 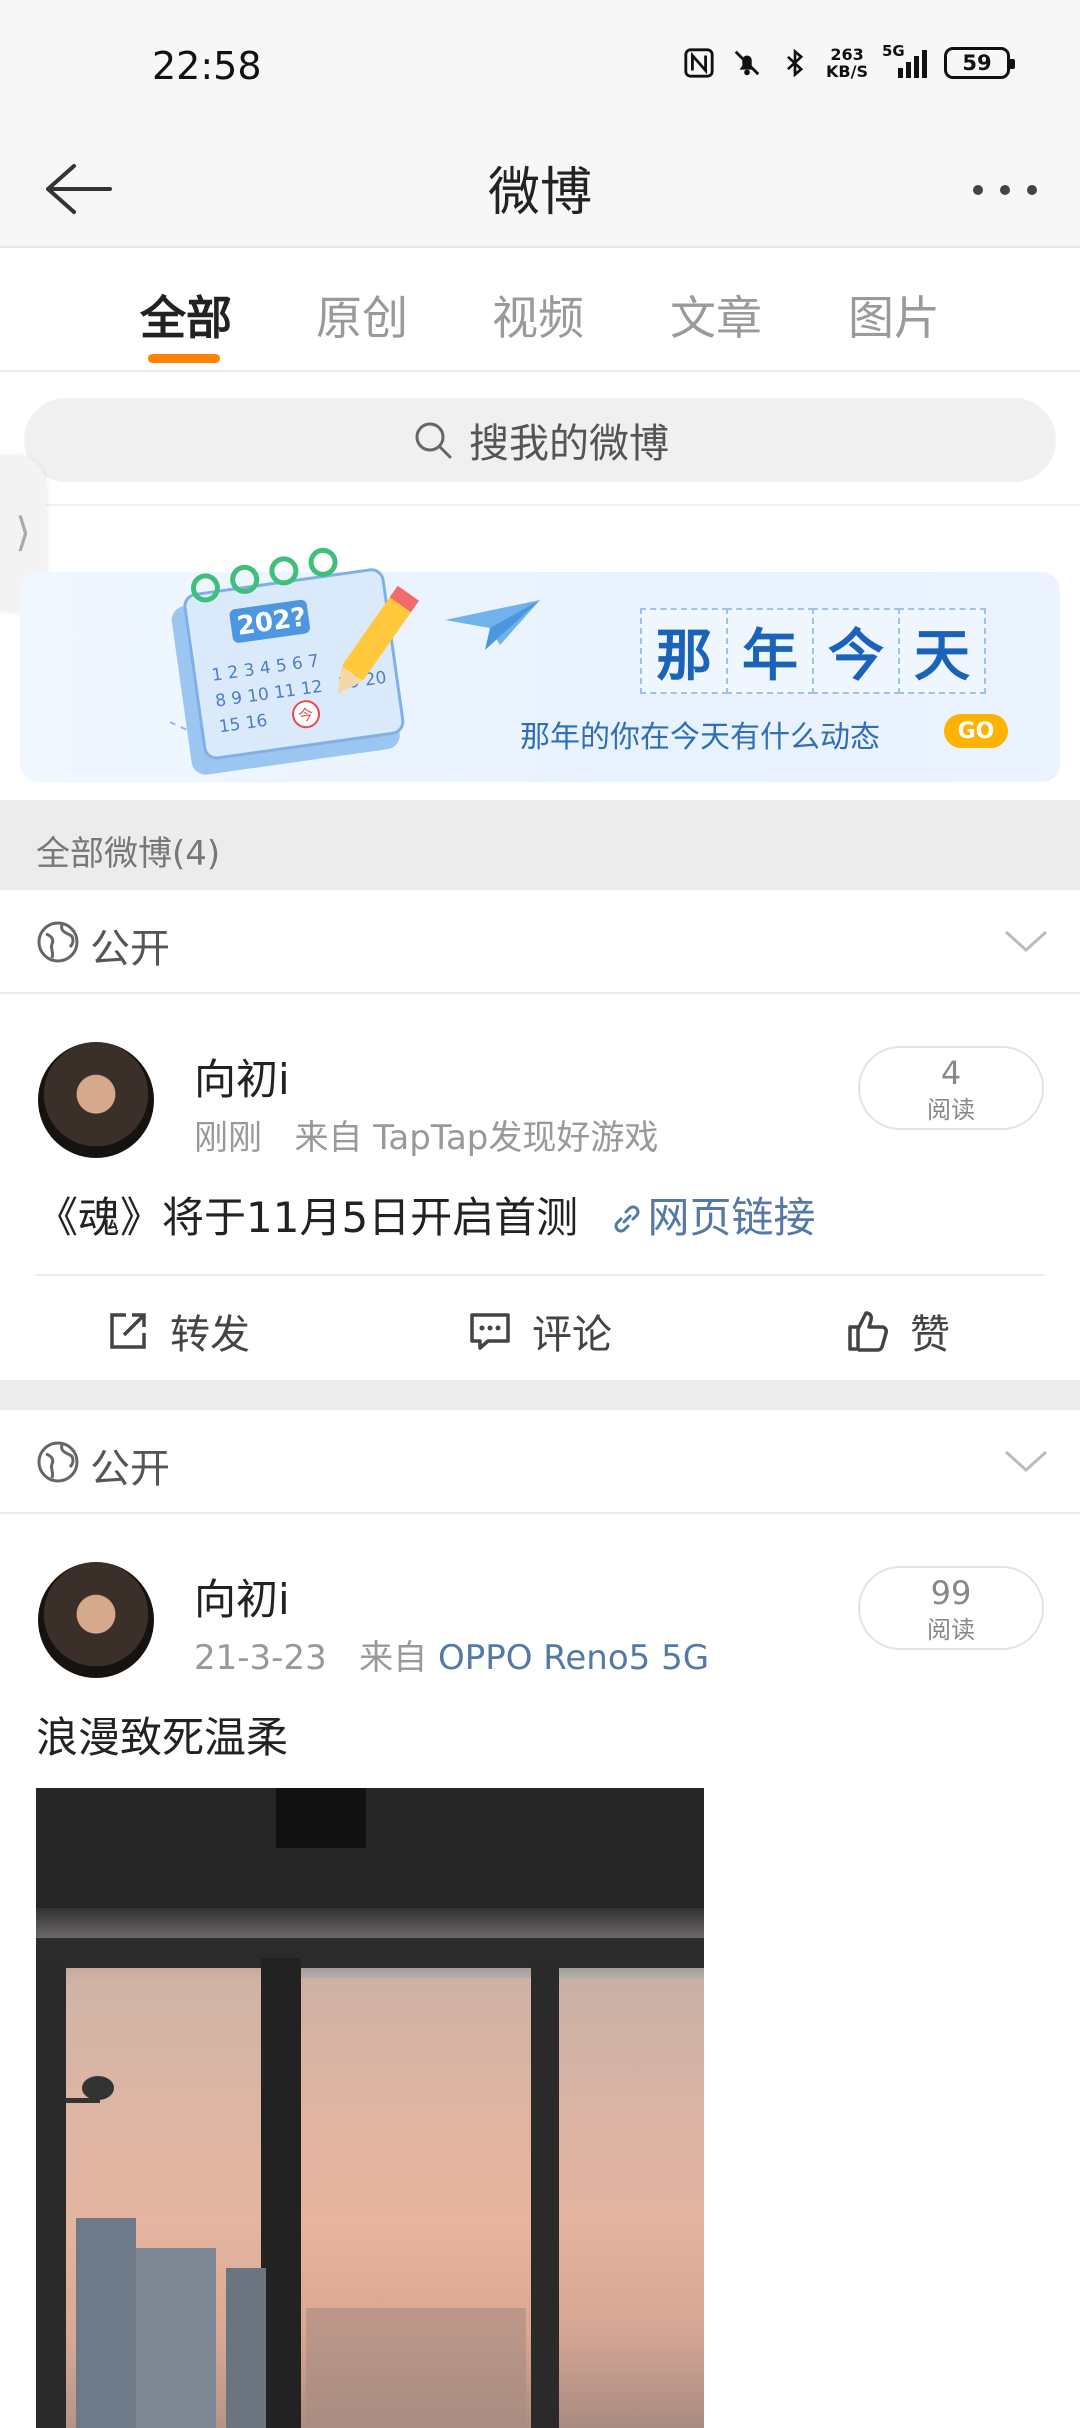 I want to click on feed-section-title: 全部微博(4), so click(x=540, y=845).